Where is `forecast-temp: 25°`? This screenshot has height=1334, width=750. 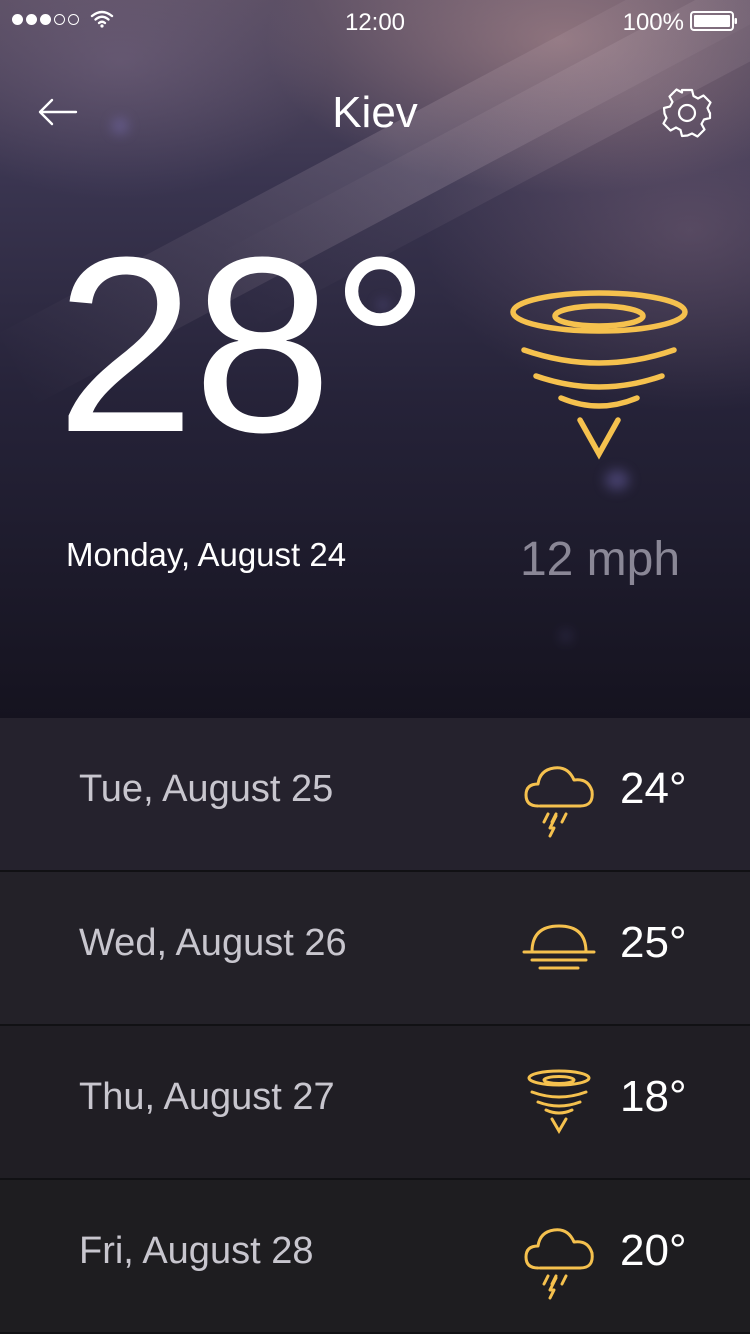
forecast-temp: 25° is located at coordinates (653, 942).